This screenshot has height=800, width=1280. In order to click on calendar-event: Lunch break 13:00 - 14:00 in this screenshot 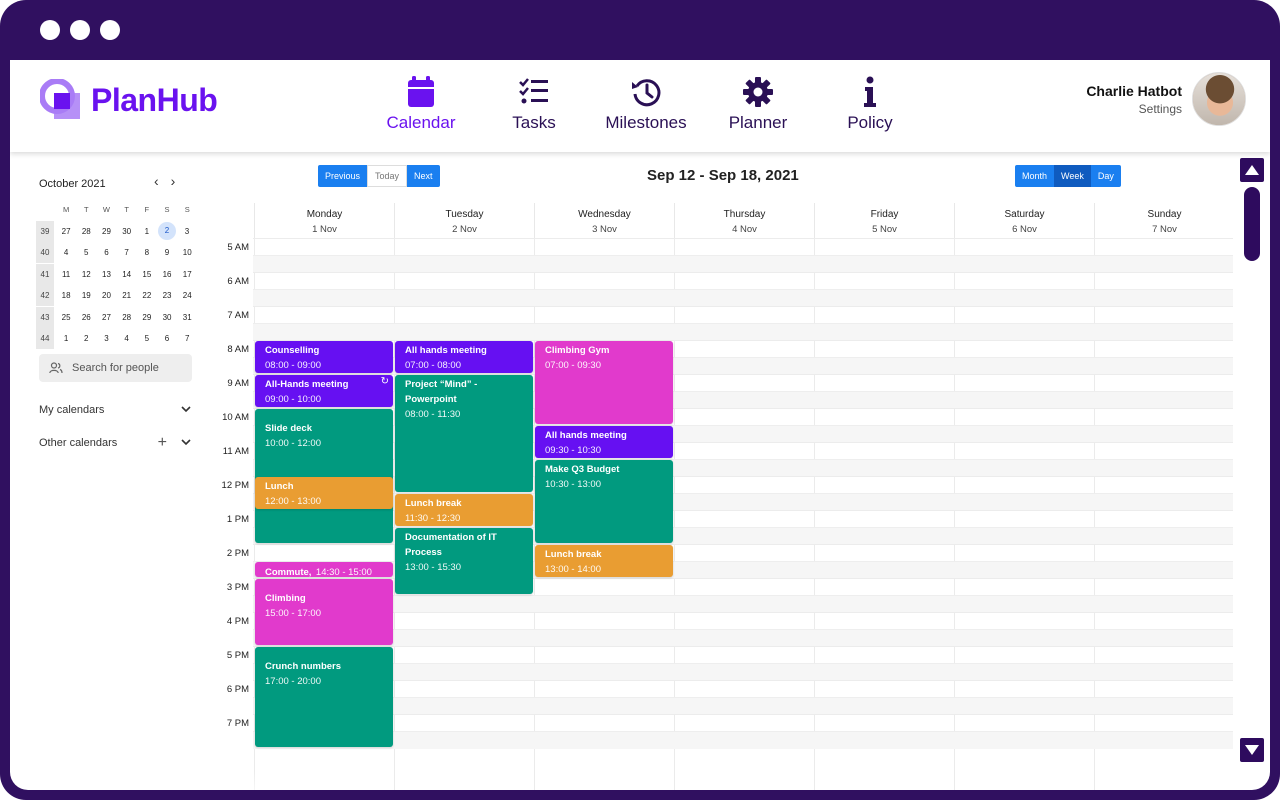, I will do `click(604, 561)`.